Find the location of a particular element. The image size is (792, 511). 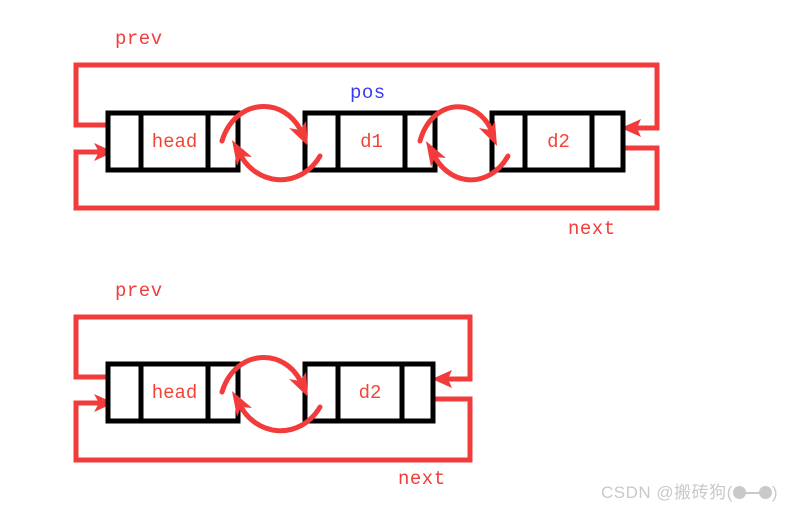

watermark-prefix: CSDN @ is located at coordinates (638, 492).